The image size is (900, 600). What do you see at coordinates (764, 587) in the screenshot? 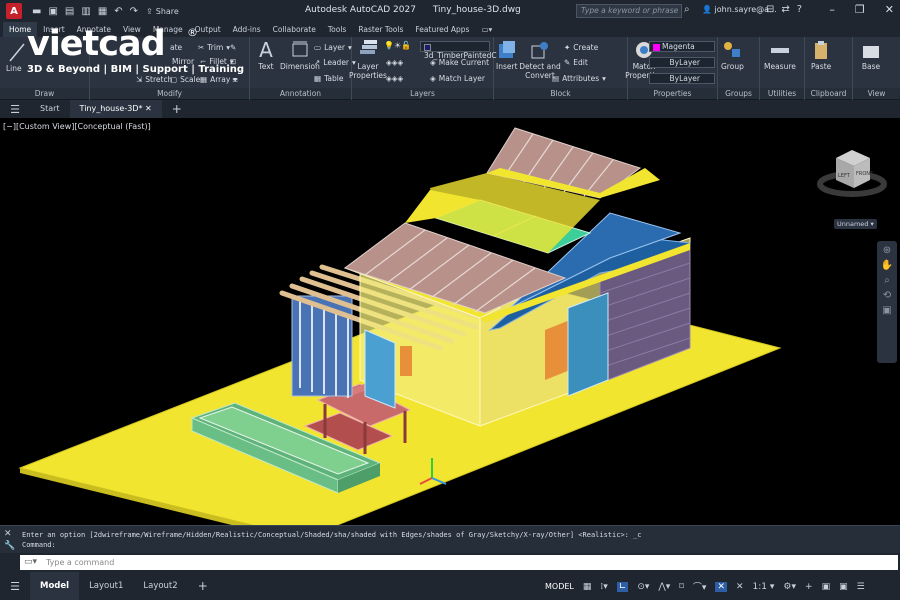
I see `scale-dropdown: 1:1 ▾` at bounding box center [764, 587].